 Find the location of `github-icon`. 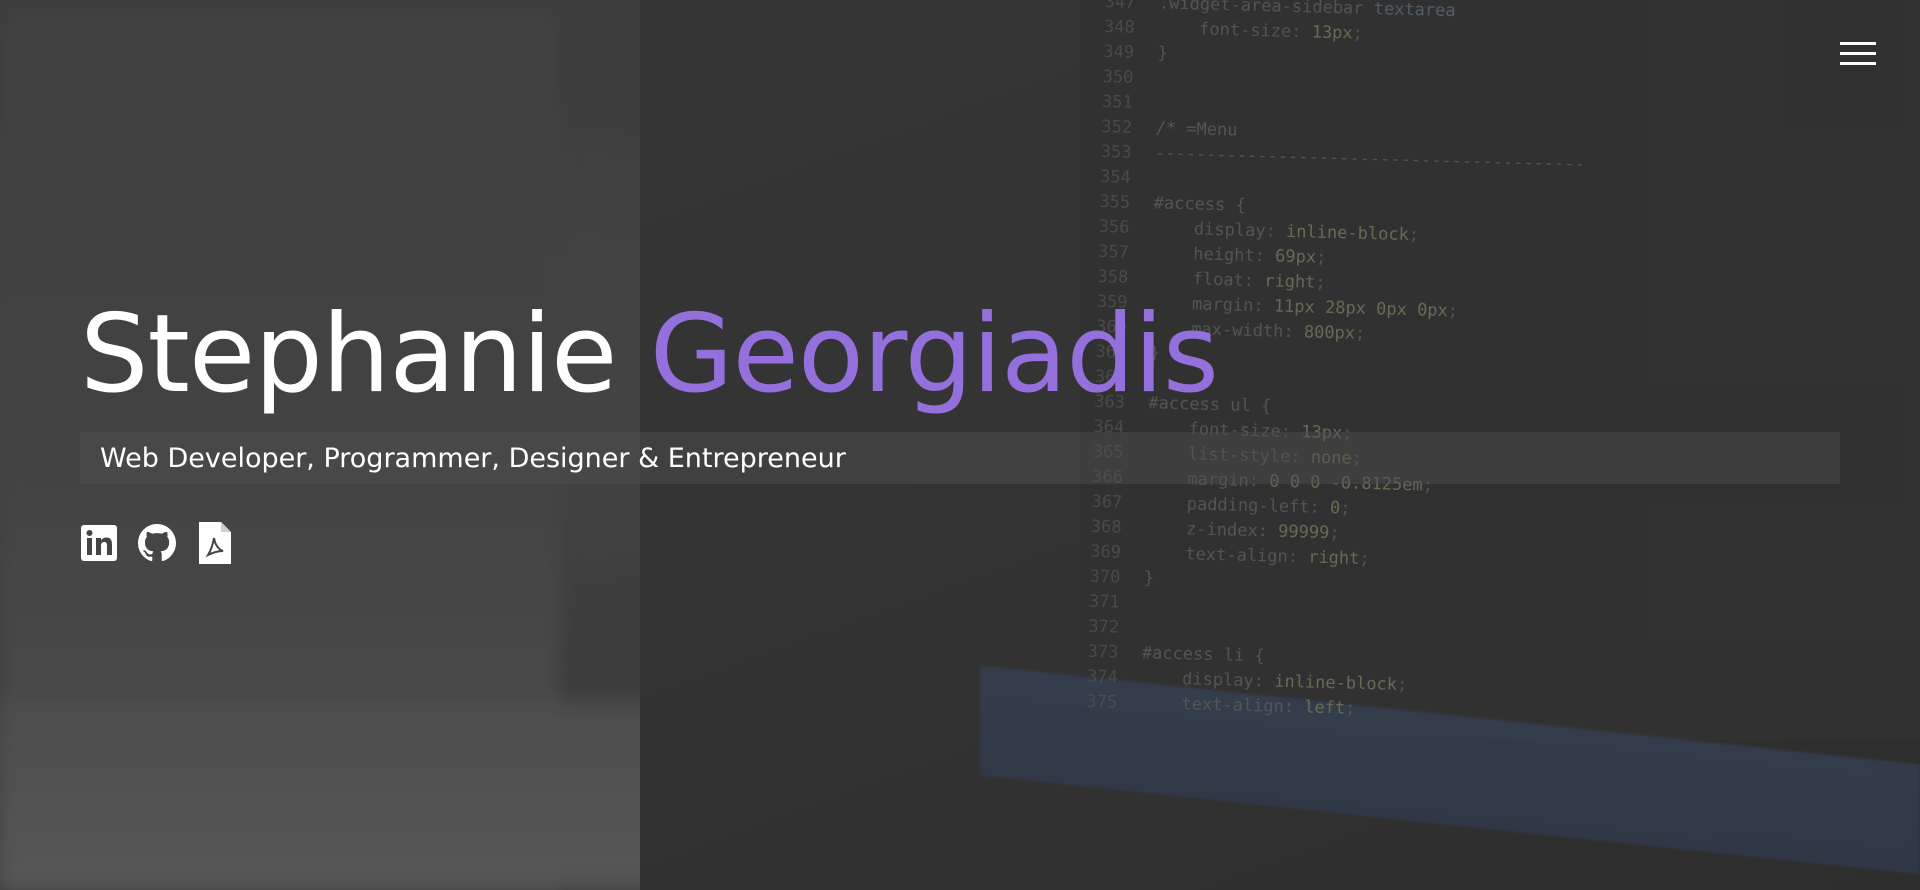

github-icon is located at coordinates (157, 543).